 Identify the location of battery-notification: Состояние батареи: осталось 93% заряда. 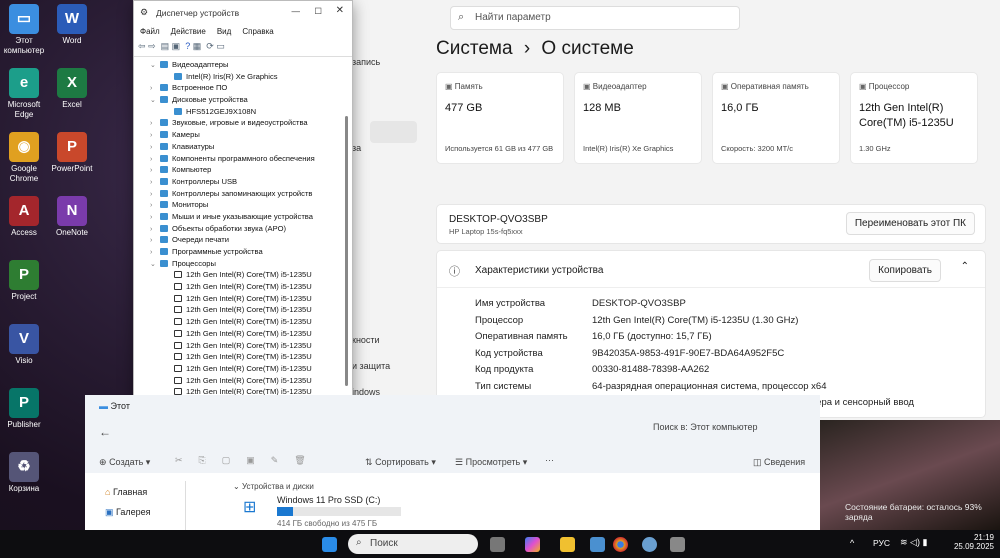
(922, 512).